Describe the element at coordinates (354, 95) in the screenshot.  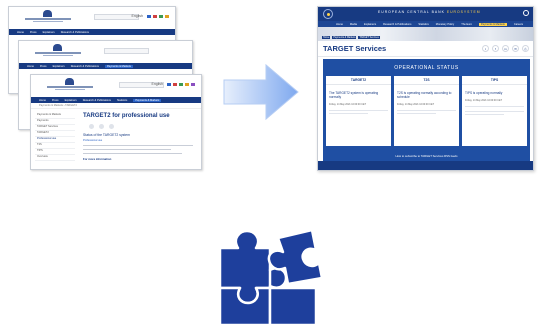
I see `status-message: The TARGET2 system is operating normally` at that location.